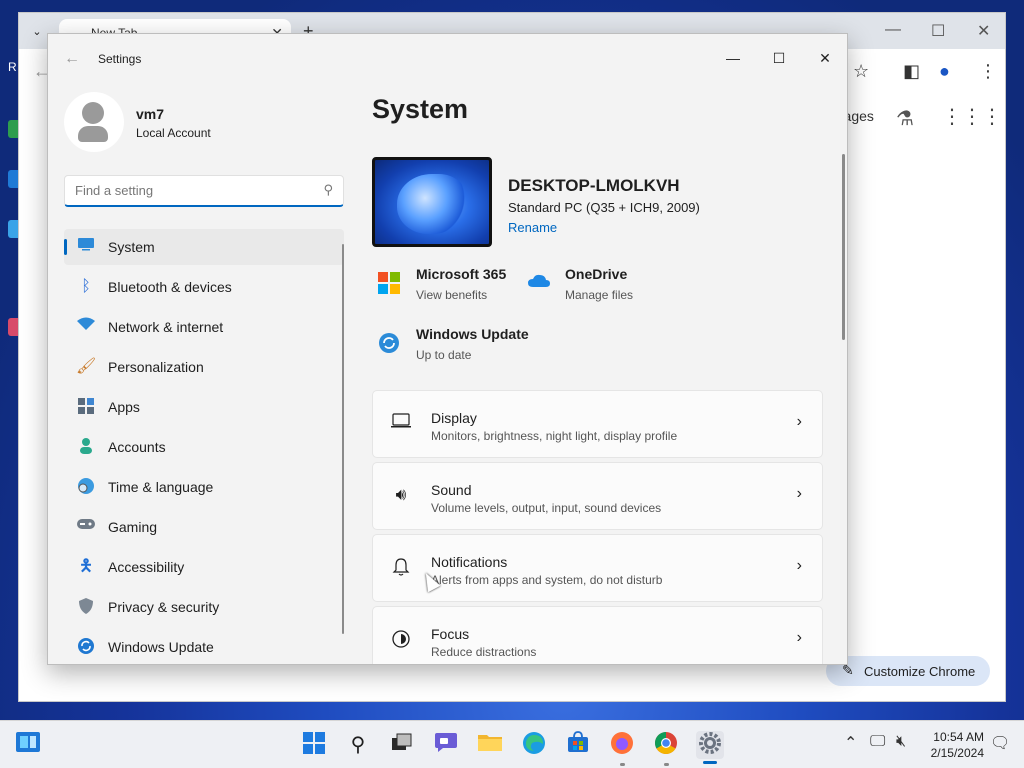 Image resolution: width=1024 pixels, height=768 pixels. Describe the element at coordinates (850, 743) in the screenshot. I see `chevron-up-icon: ⌃` at that location.